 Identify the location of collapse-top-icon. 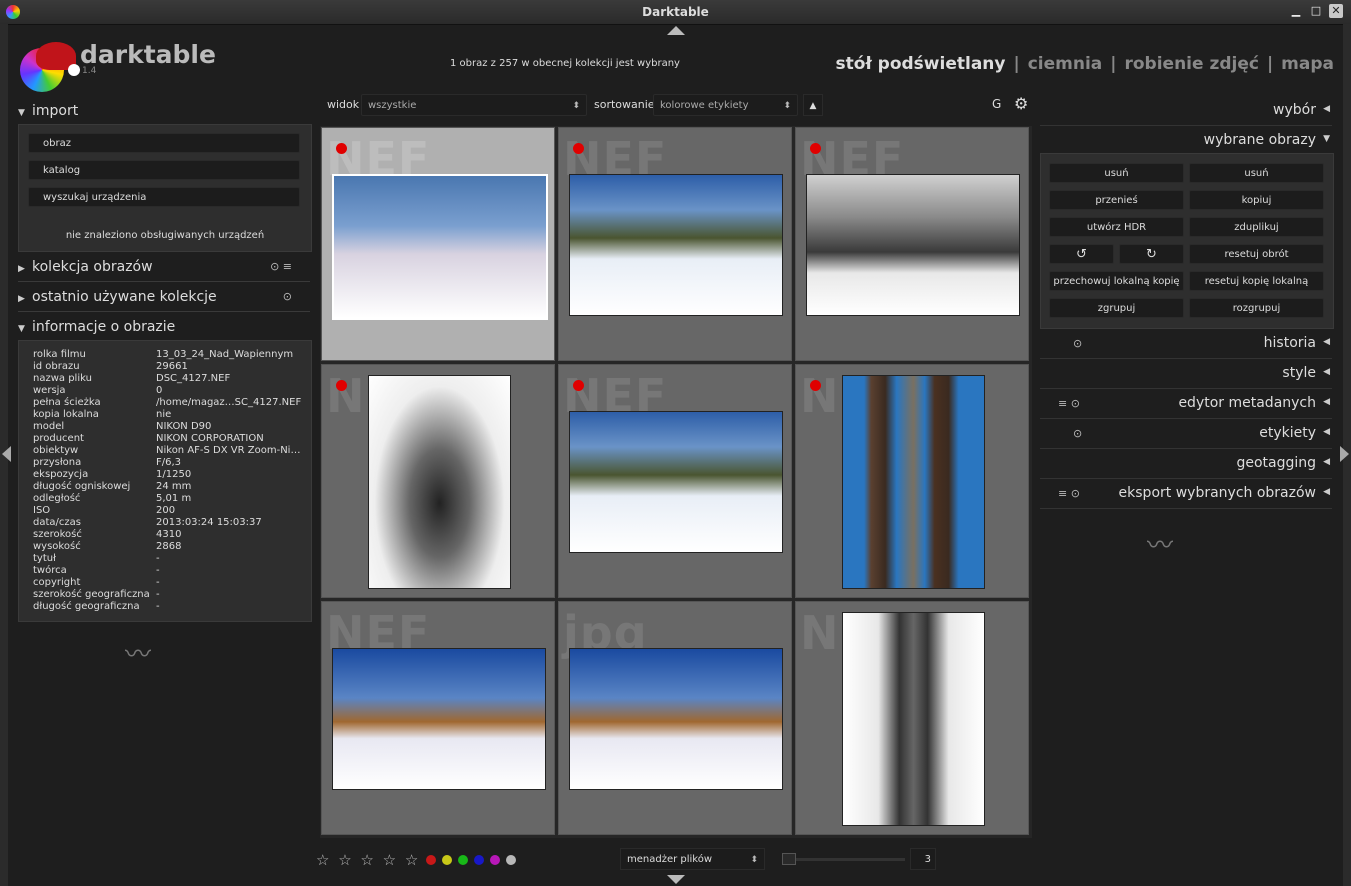
(676, 30).